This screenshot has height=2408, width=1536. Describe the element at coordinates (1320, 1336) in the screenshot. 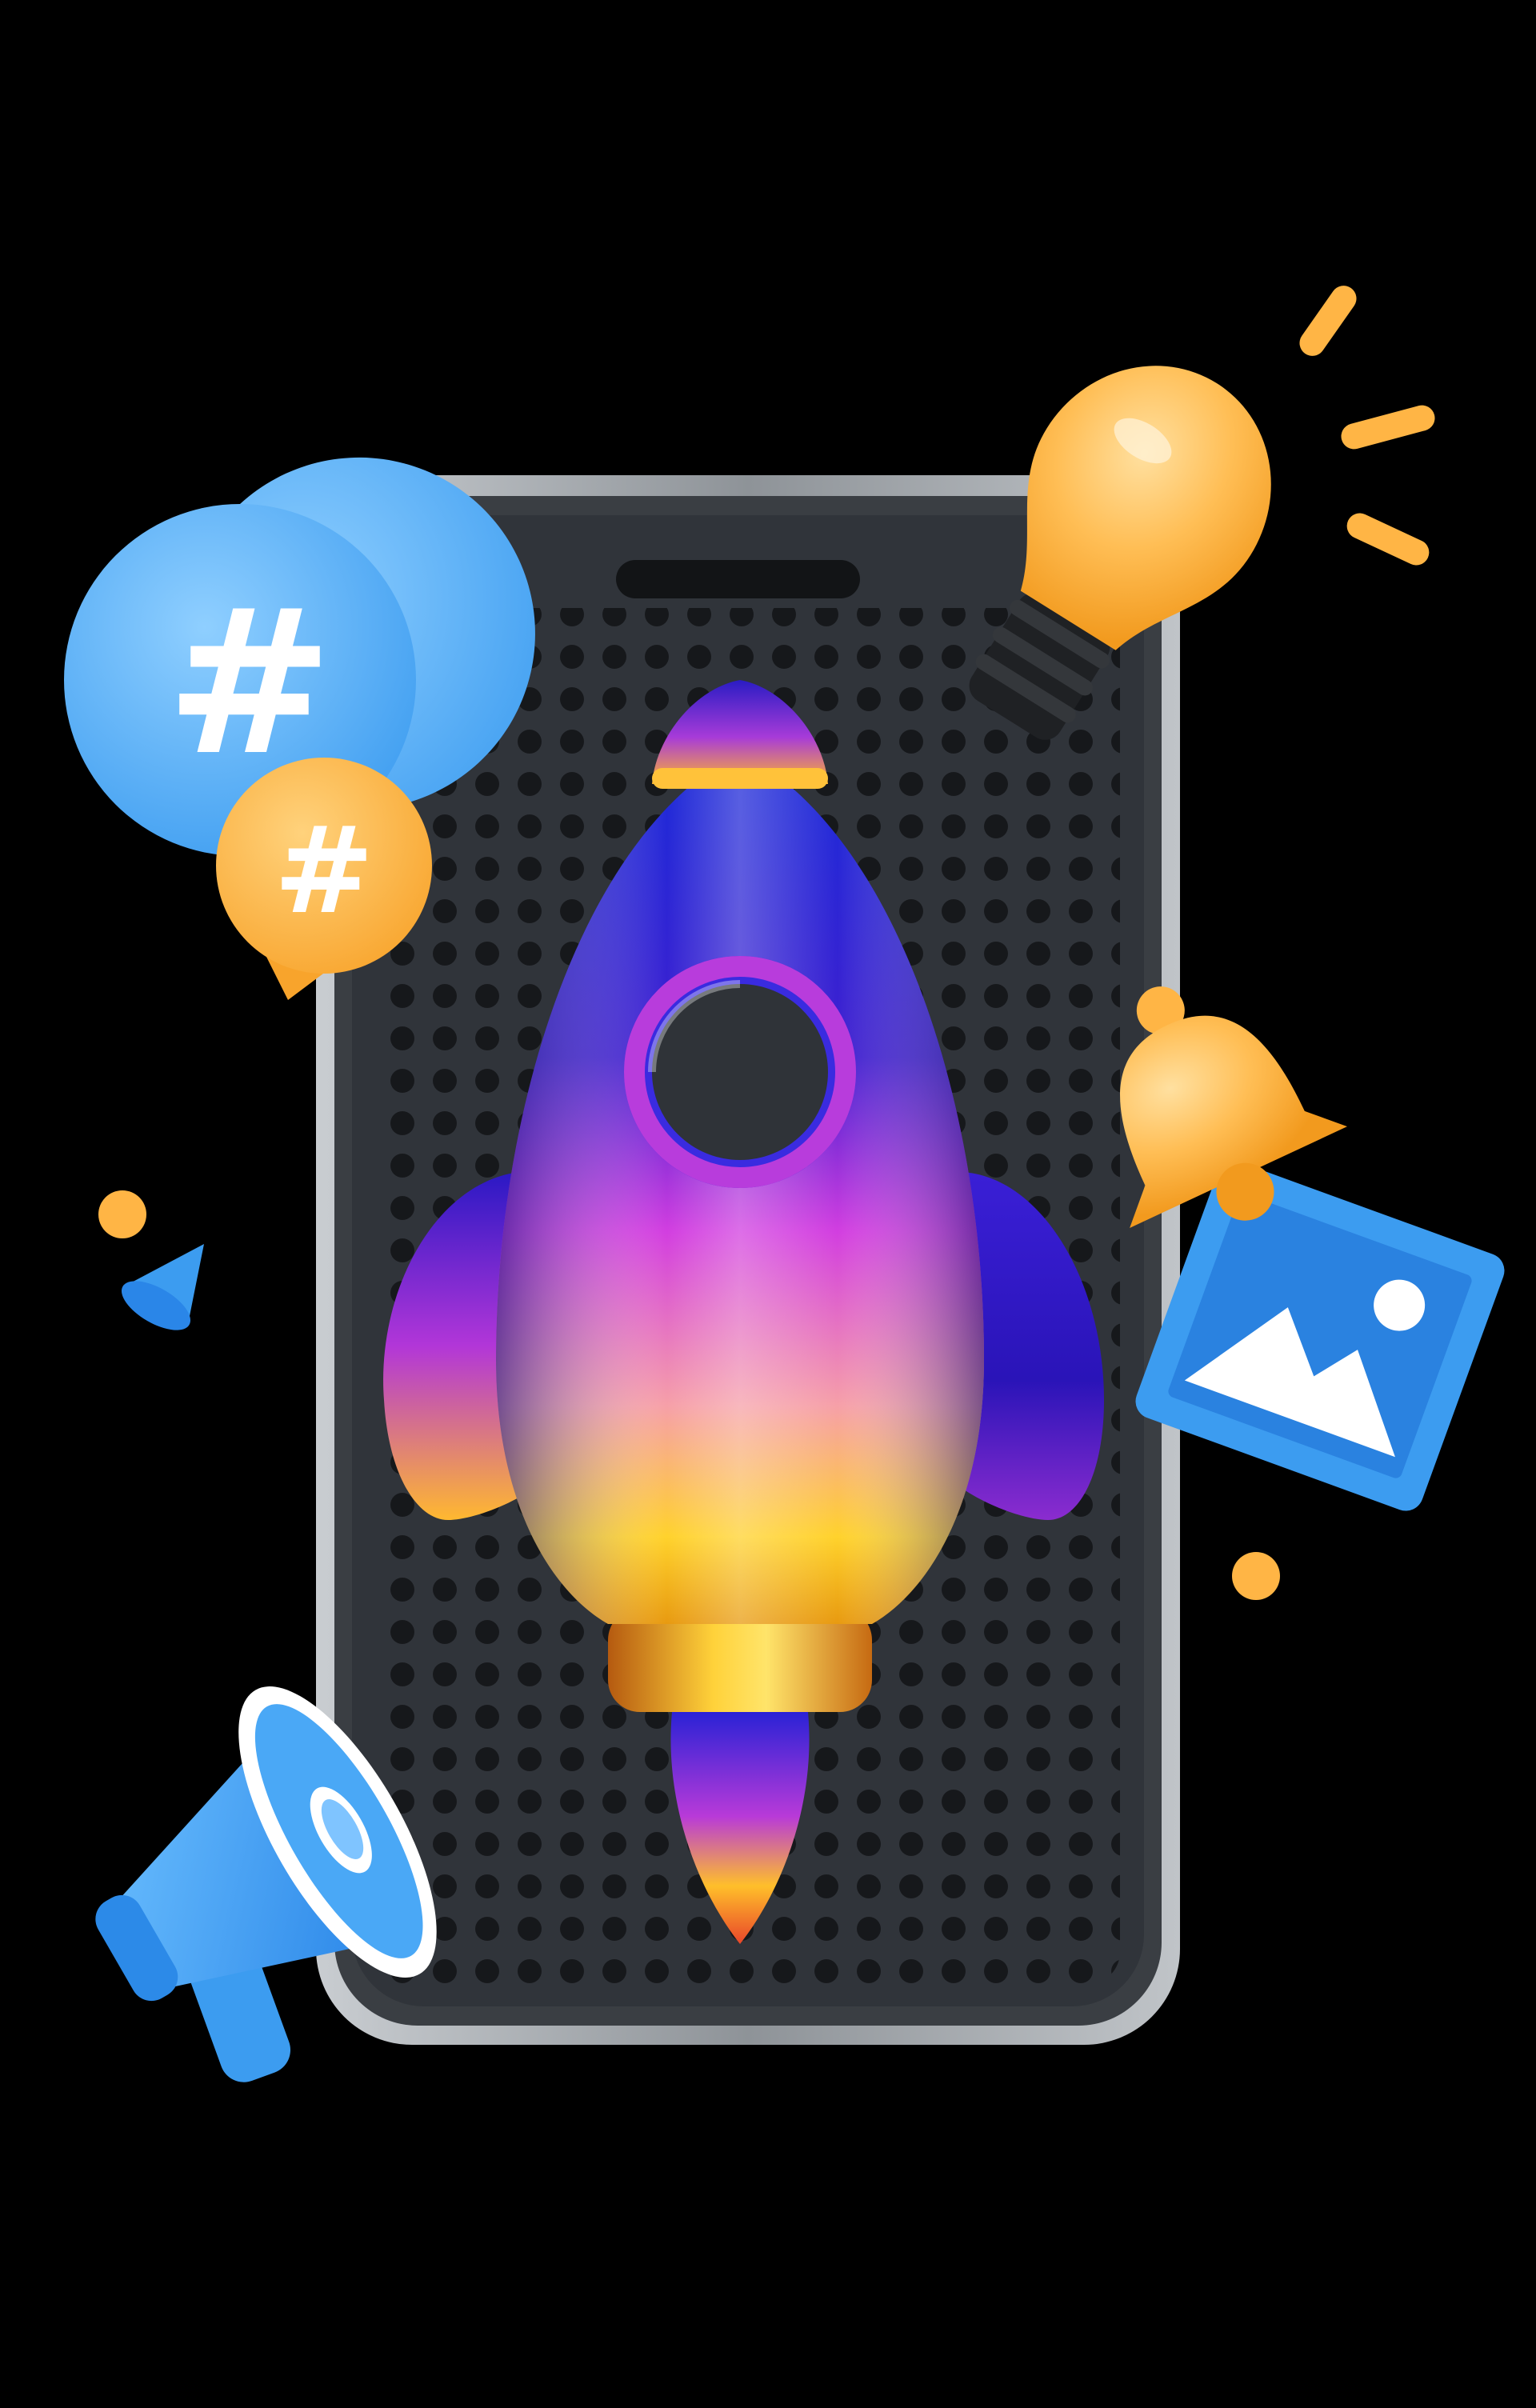

I see `image-card` at that location.